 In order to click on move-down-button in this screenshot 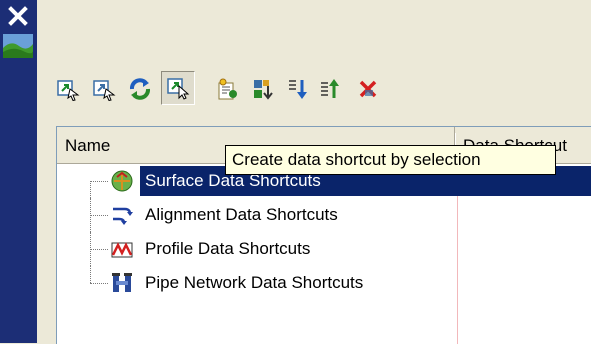, I will do `click(297, 89)`.